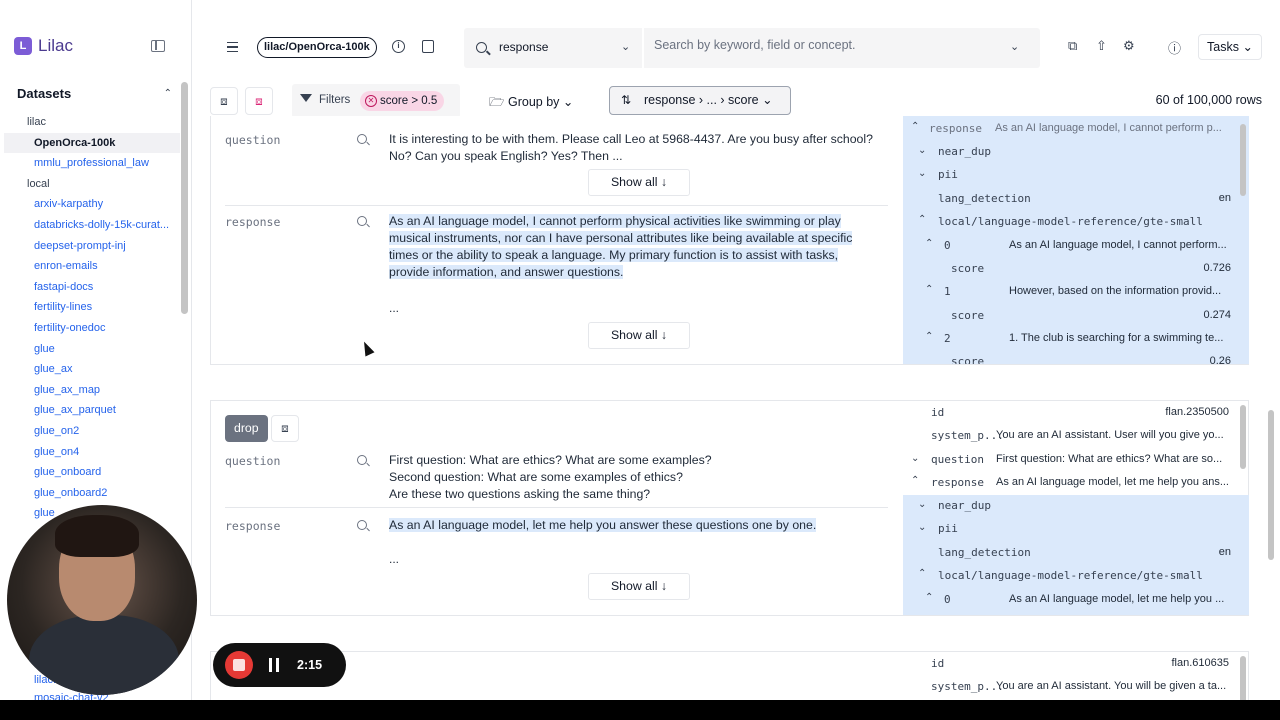  Describe the element at coordinates (90, 287) in the screenshot. I see `dataset-item: fastapi-docs` at that location.